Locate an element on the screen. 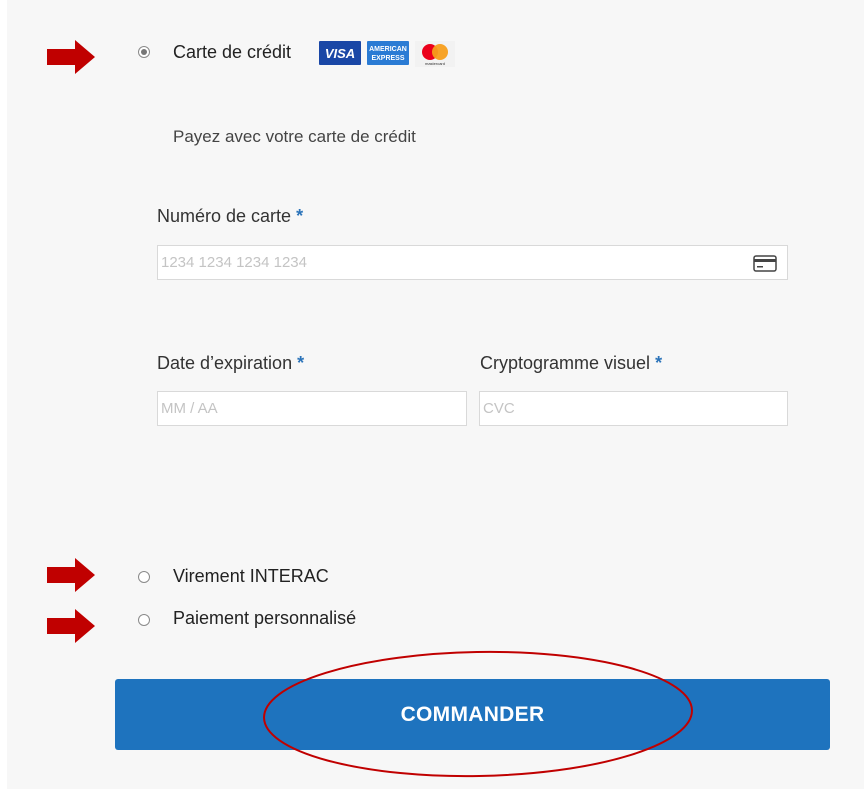 This screenshot has height=789, width=864. amex-logo-line1: AMERICAN is located at coordinates (388, 49).